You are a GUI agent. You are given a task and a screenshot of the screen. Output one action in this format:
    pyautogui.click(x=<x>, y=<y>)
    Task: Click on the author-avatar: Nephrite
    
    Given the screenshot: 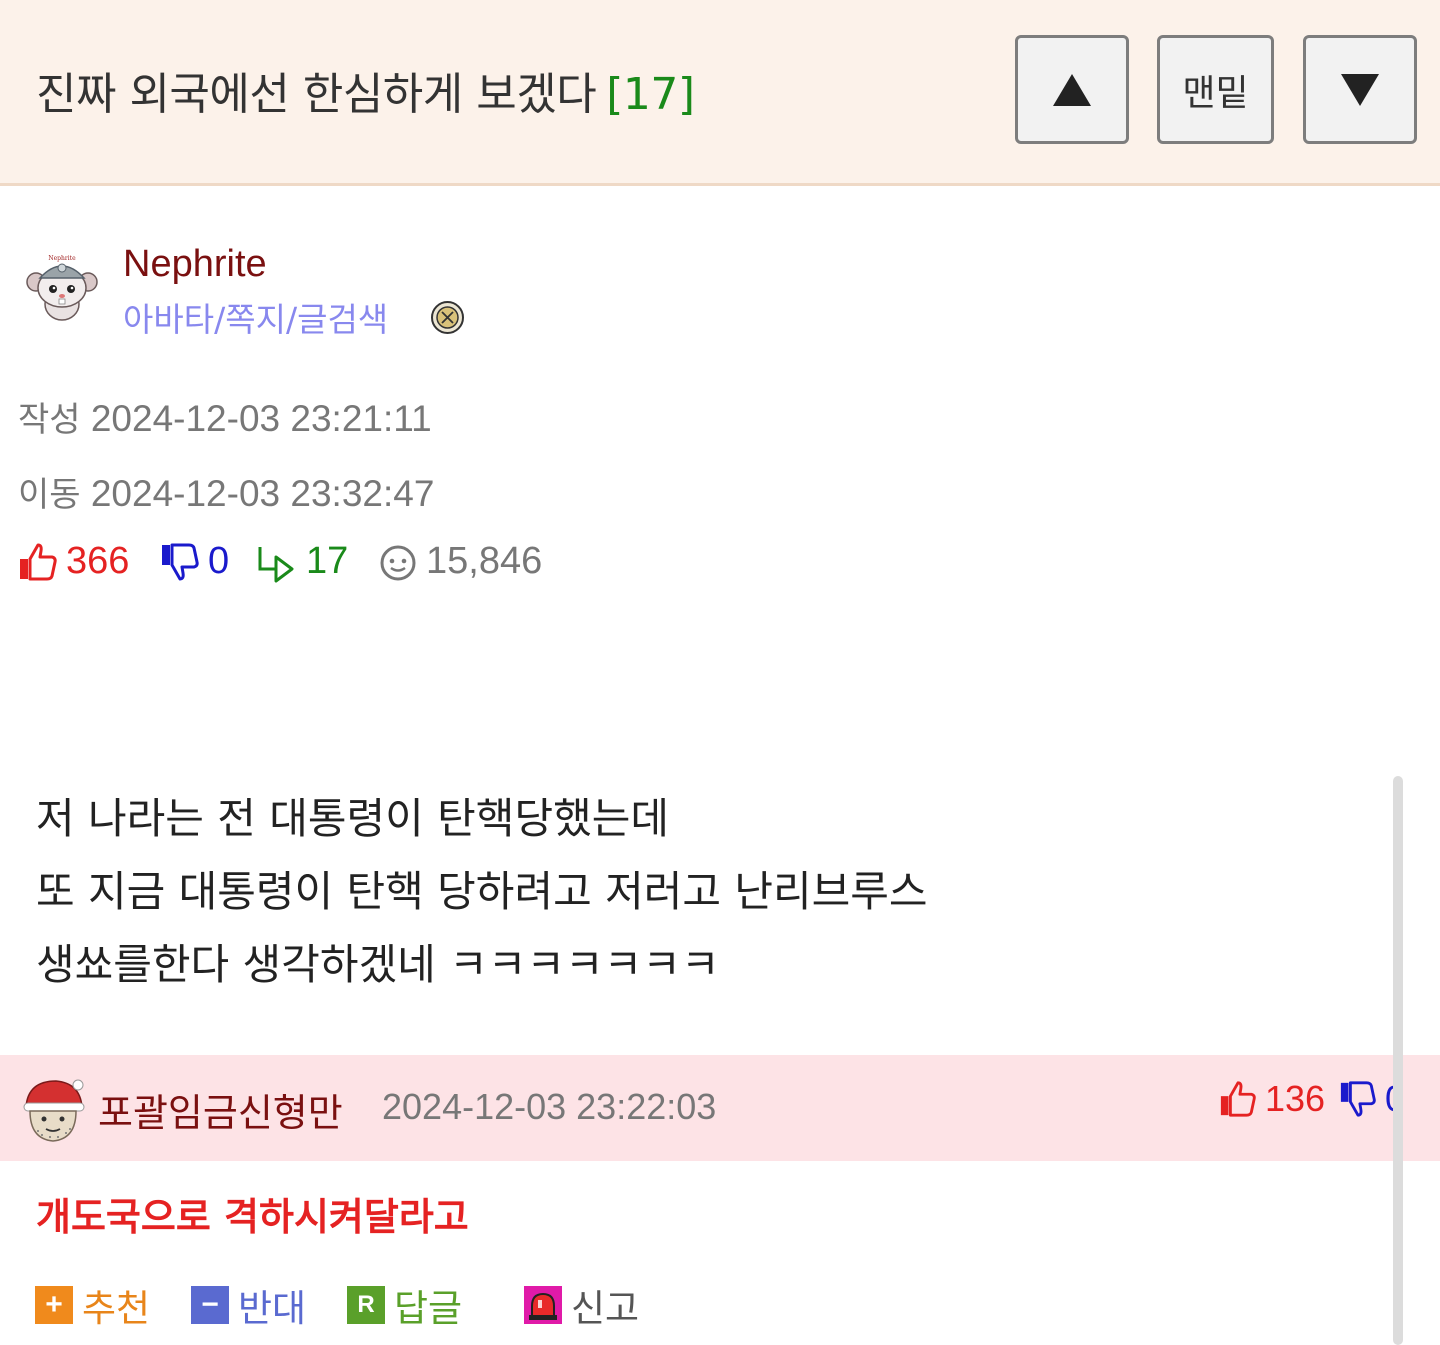 What is the action you would take?
    pyautogui.click(x=62, y=290)
    